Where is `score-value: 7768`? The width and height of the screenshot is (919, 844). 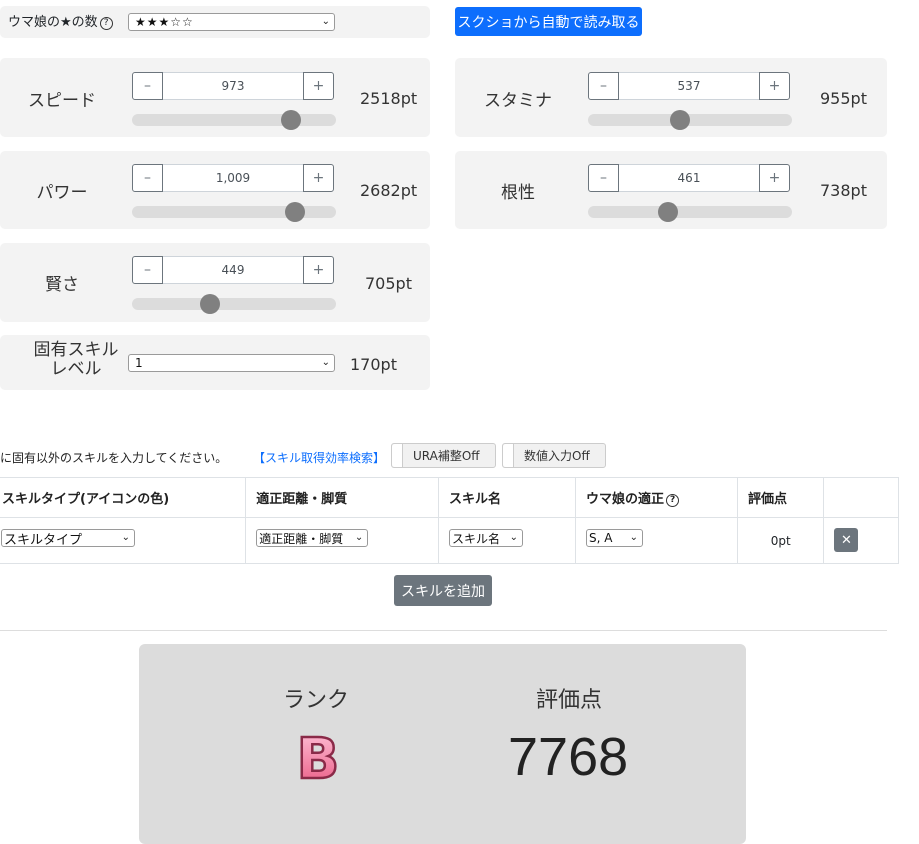
score-value: 7768 is located at coordinates (568, 757).